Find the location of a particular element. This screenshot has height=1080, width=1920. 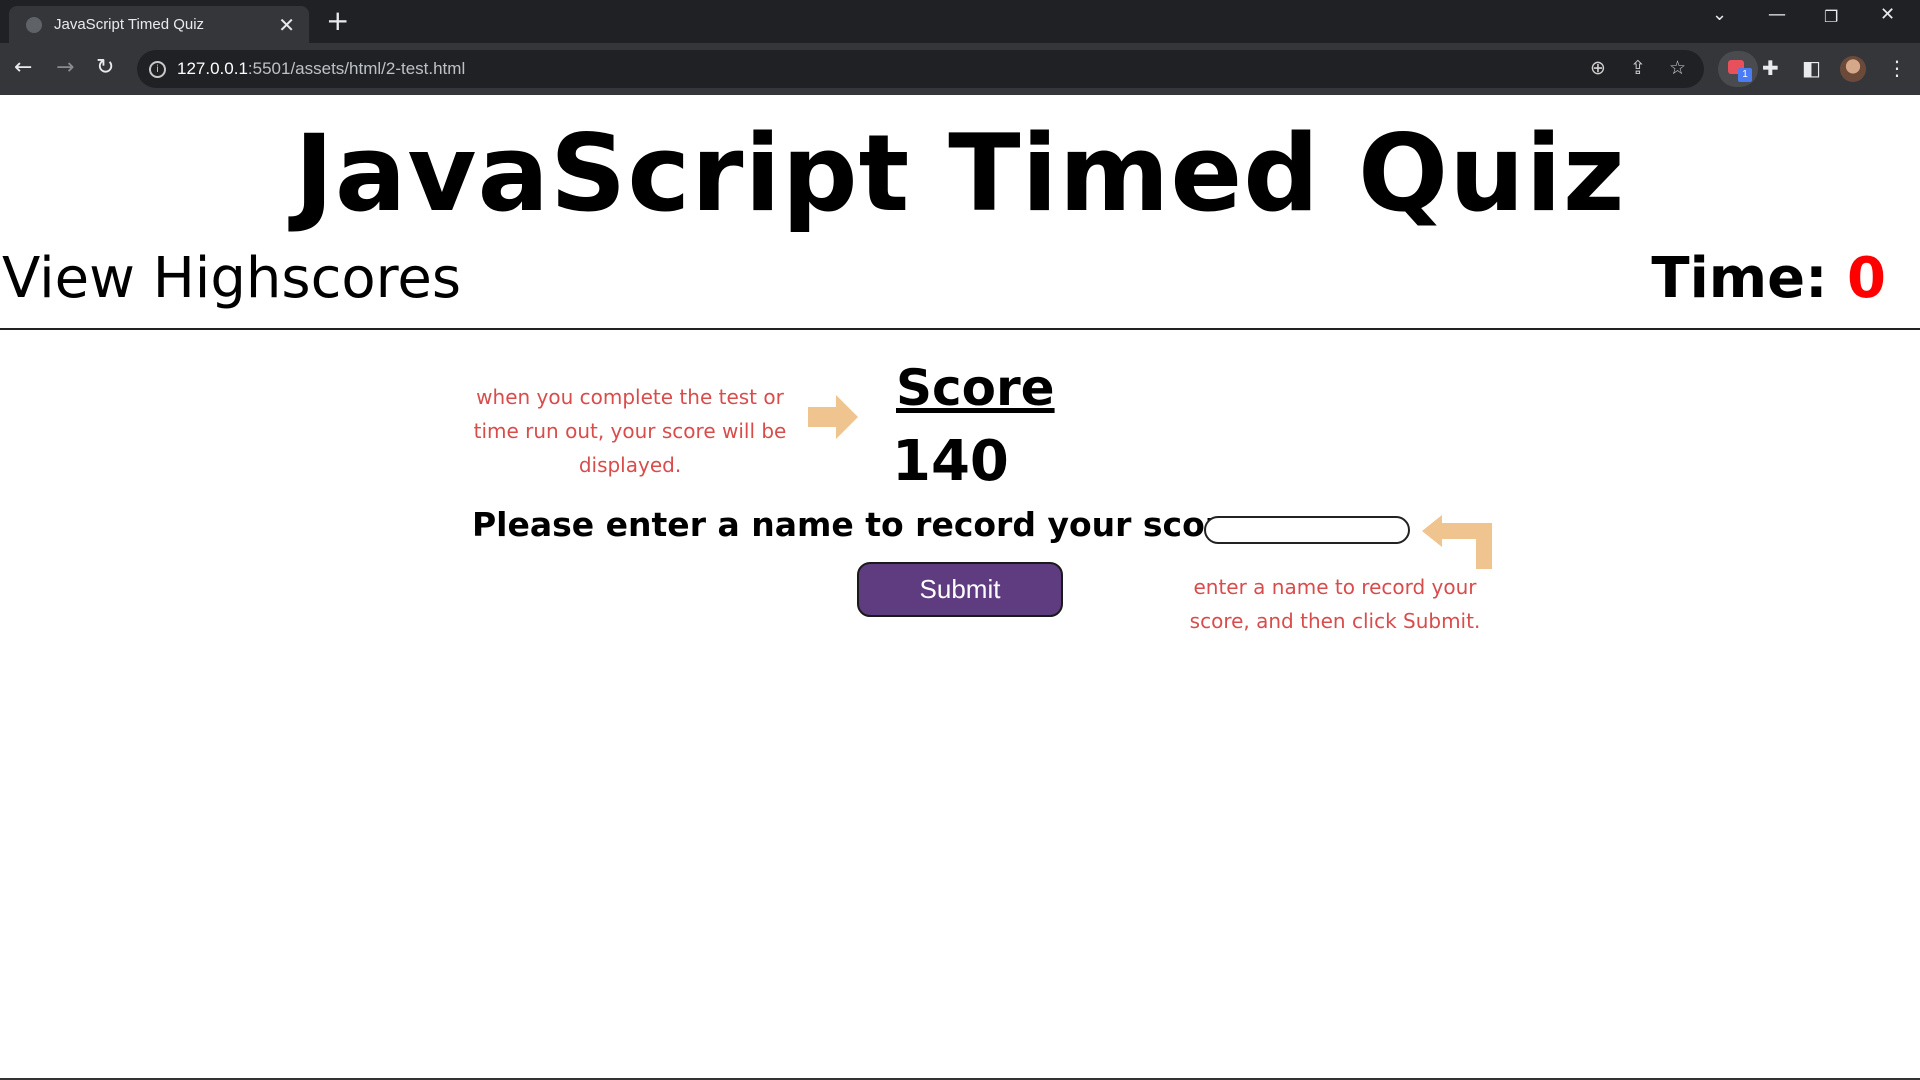

browser-tabstrip: JavaScript Timed Quiz ✕ + ⌄ — ❐ ✕ is located at coordinates (960, 21).